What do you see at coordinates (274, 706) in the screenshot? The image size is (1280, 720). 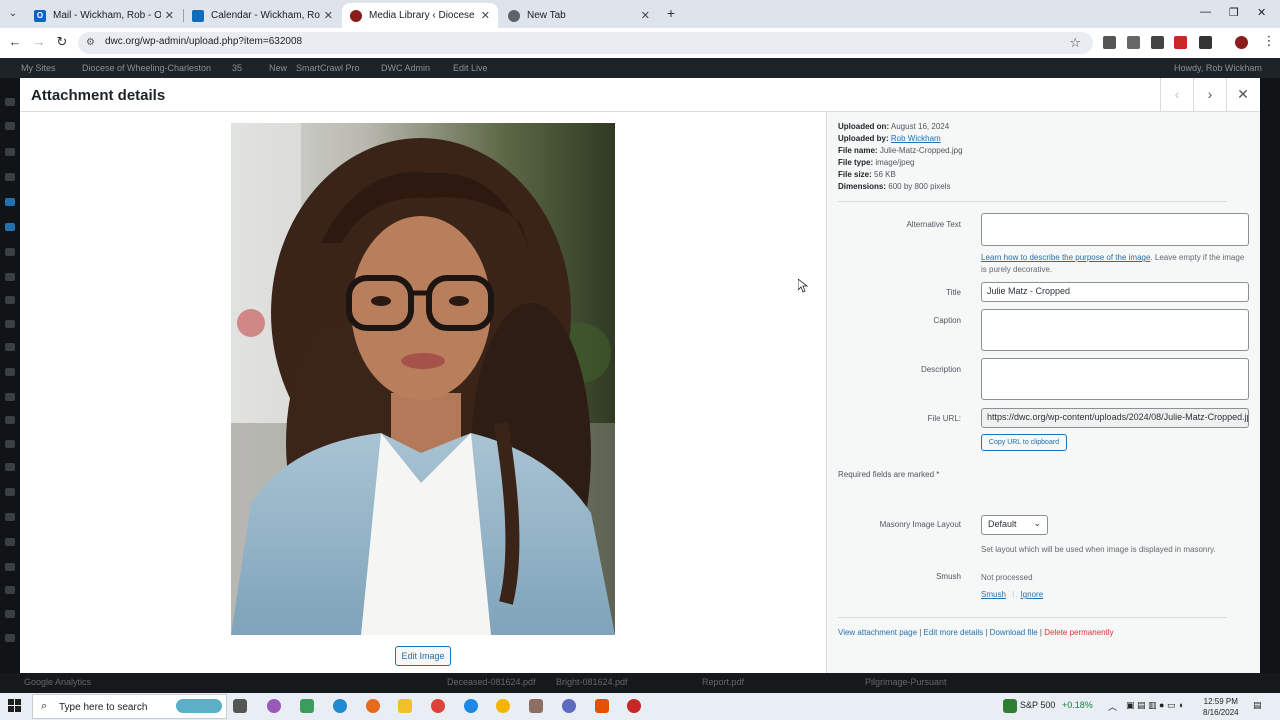 I see `copilot-icon` at bounding box center [274, 706].